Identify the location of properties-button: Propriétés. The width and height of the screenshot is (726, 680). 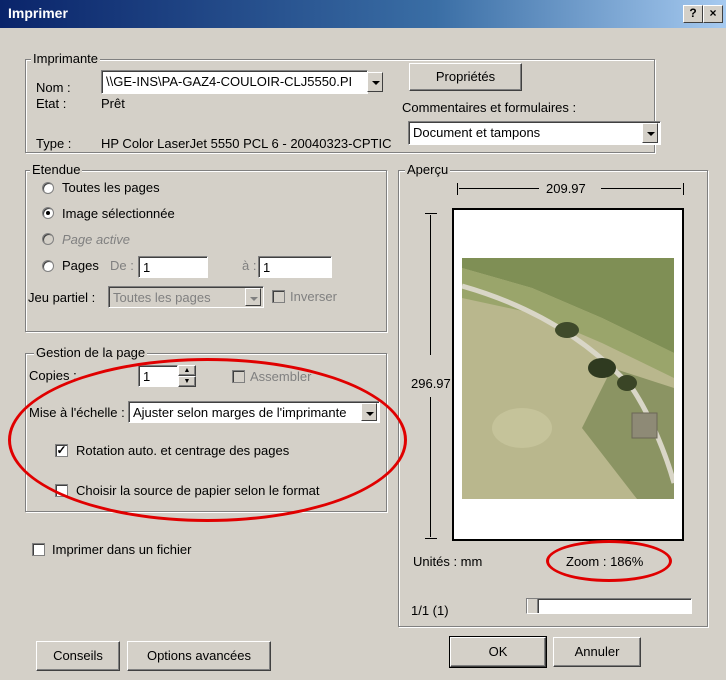
(465, 77).